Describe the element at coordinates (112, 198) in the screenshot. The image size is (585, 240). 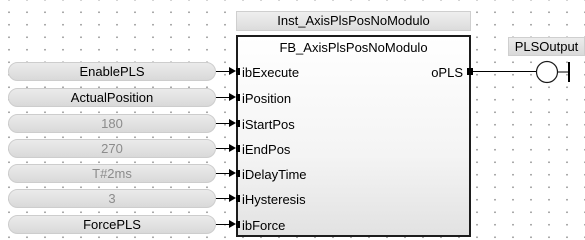
I see `input-const-hysteresis: 3` at that location.